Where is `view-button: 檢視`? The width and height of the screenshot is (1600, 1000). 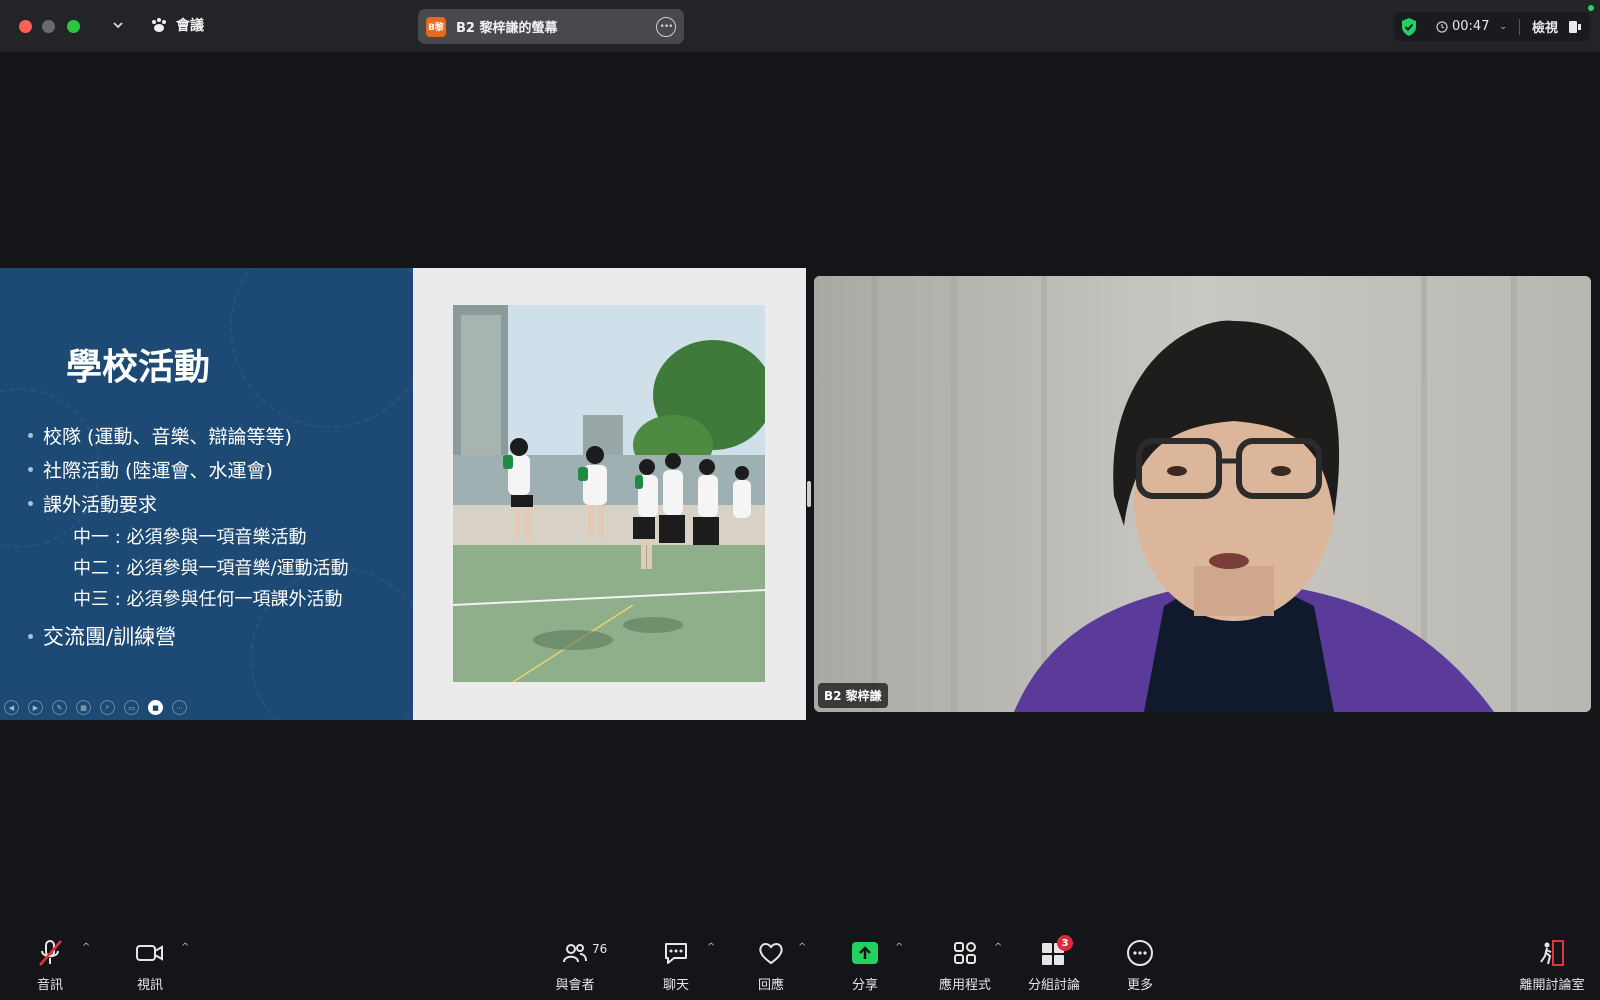
view-button: 檢視 is located at coordinates (1545, 26).